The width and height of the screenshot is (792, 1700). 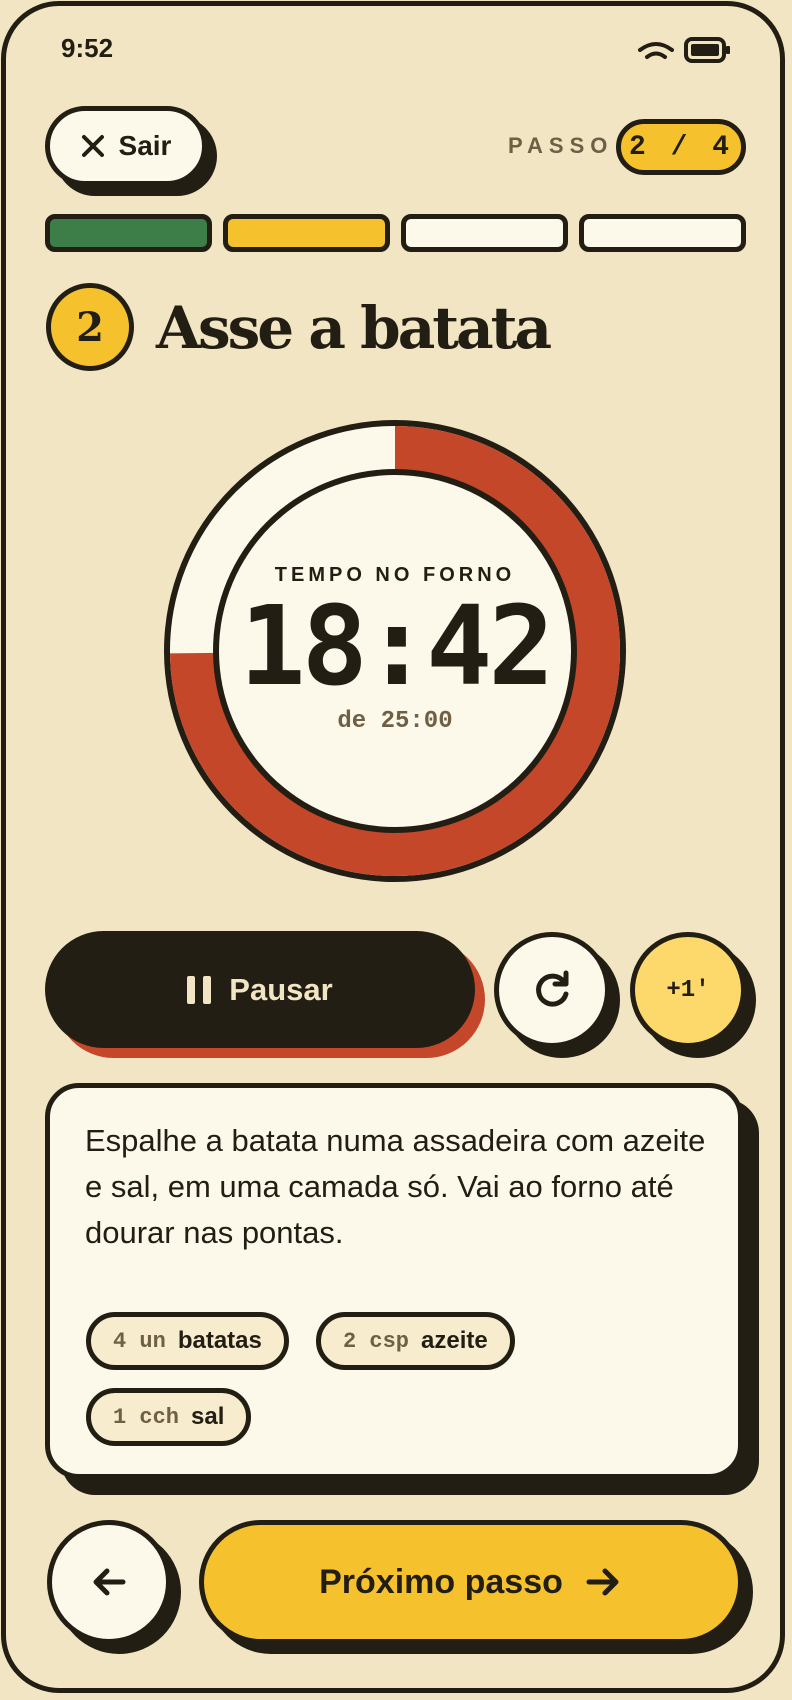 What do you see at coordinates (561, 145) in the screenshot?
I see `step-label: PASSO` at bounding box center [561, 145].